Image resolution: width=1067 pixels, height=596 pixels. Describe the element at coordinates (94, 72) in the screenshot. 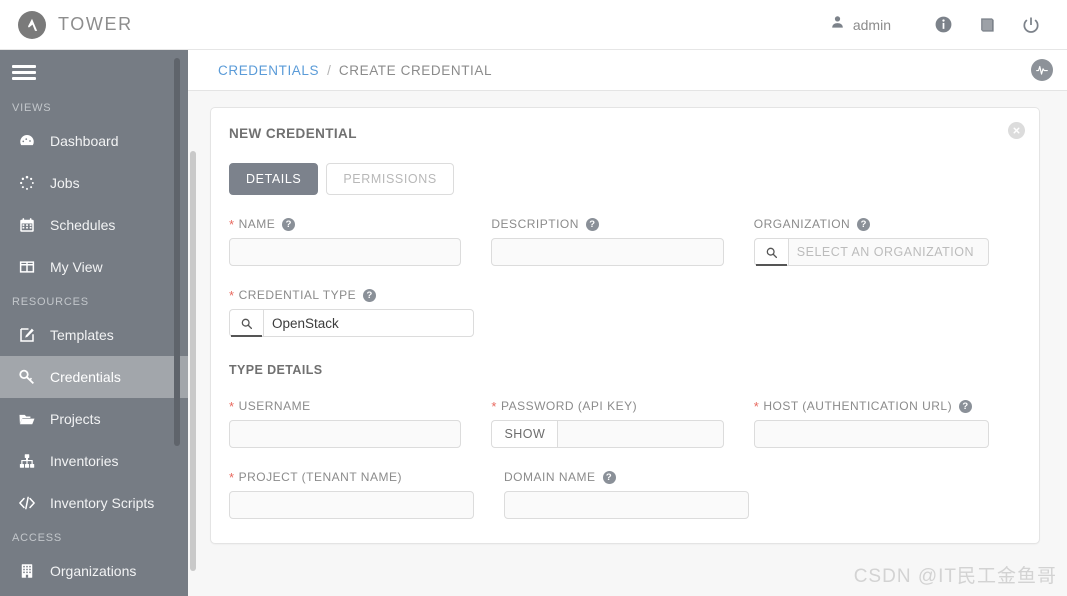

I see `hamburger-icon` at that location.